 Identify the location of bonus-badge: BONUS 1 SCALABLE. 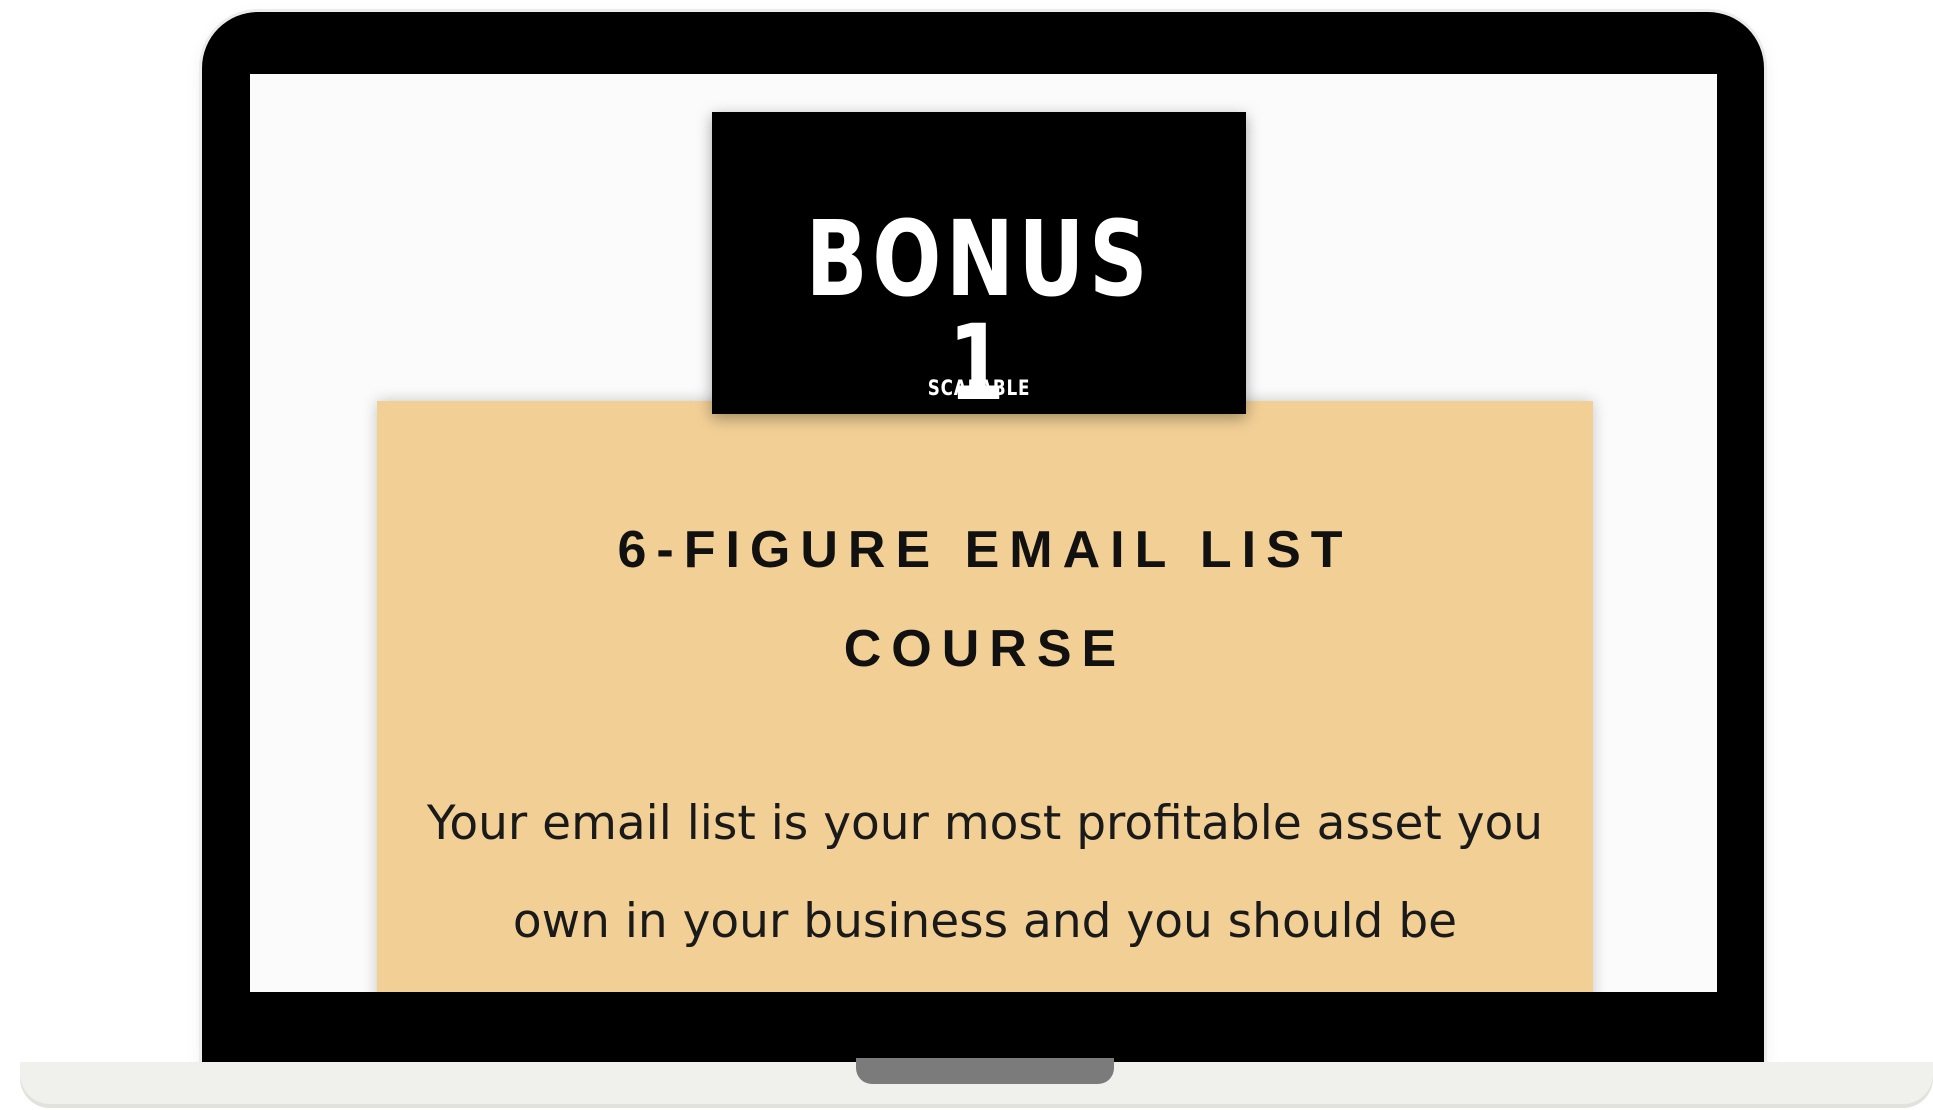
(979, 263).